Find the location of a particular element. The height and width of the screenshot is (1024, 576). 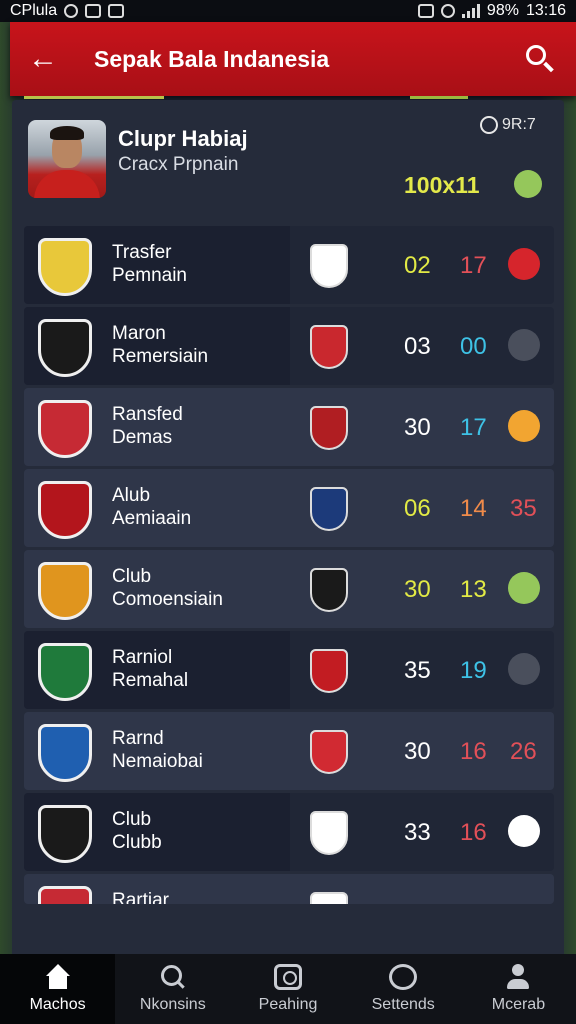

page-title: Sepak Bala Indanesia is located at coordinates (212, 58).